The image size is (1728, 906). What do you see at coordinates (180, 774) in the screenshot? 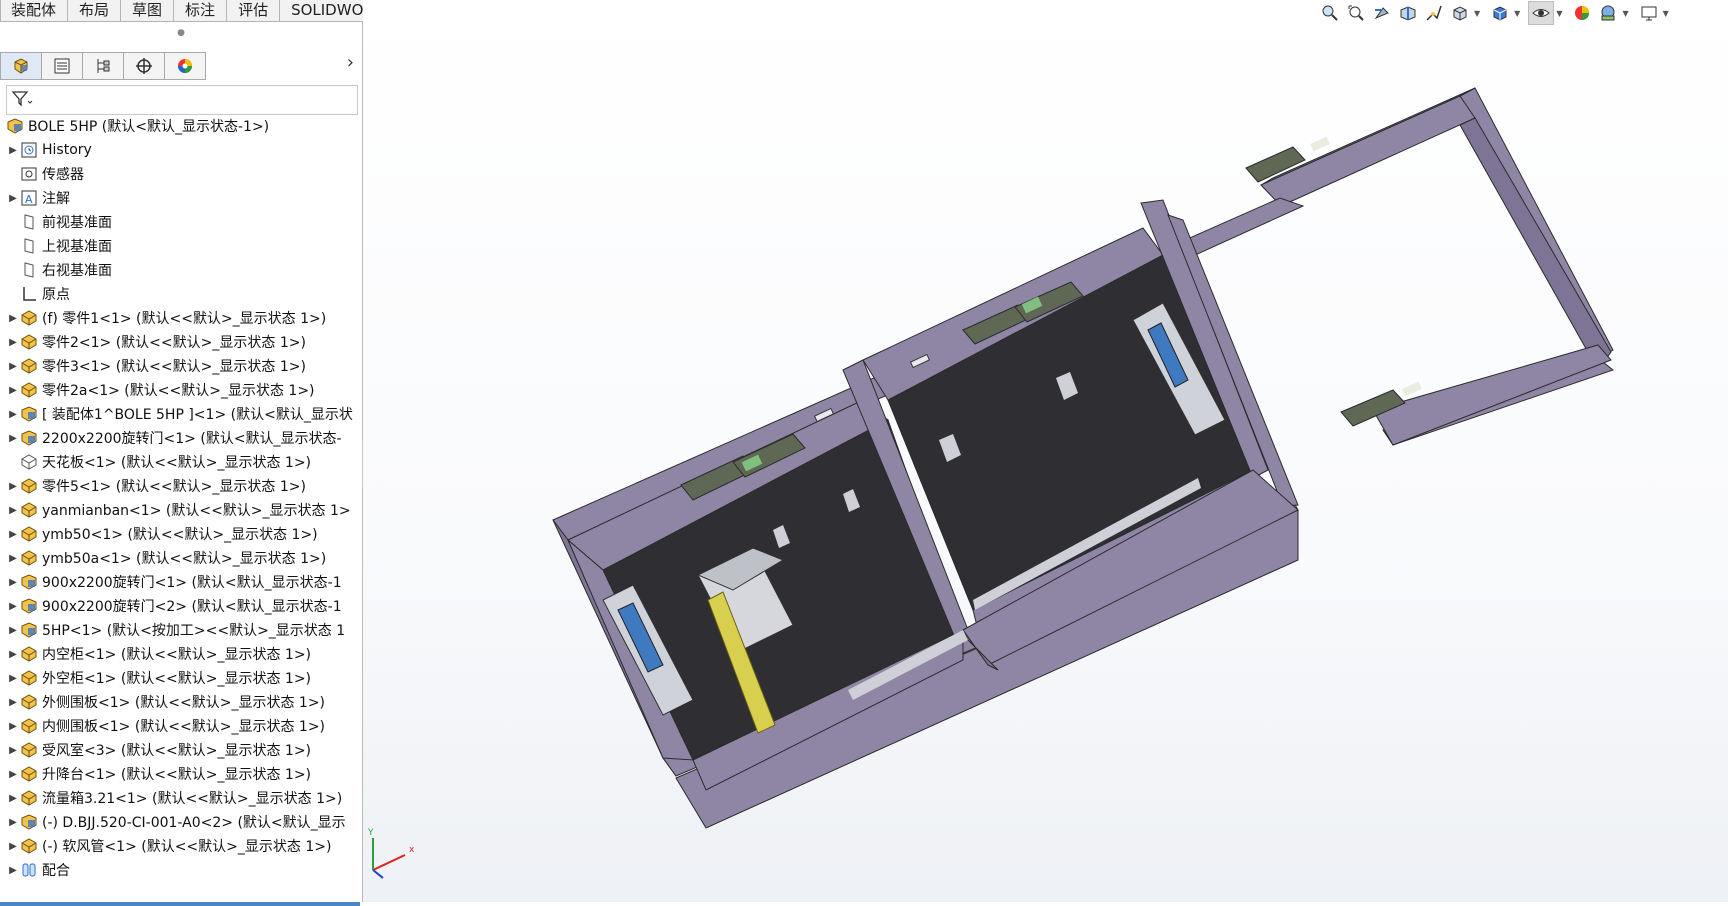
I see `tree-item: ▶ 升降台<1> (默认<<默认>_显示状态 1>)` at bounding box center [180, 774].